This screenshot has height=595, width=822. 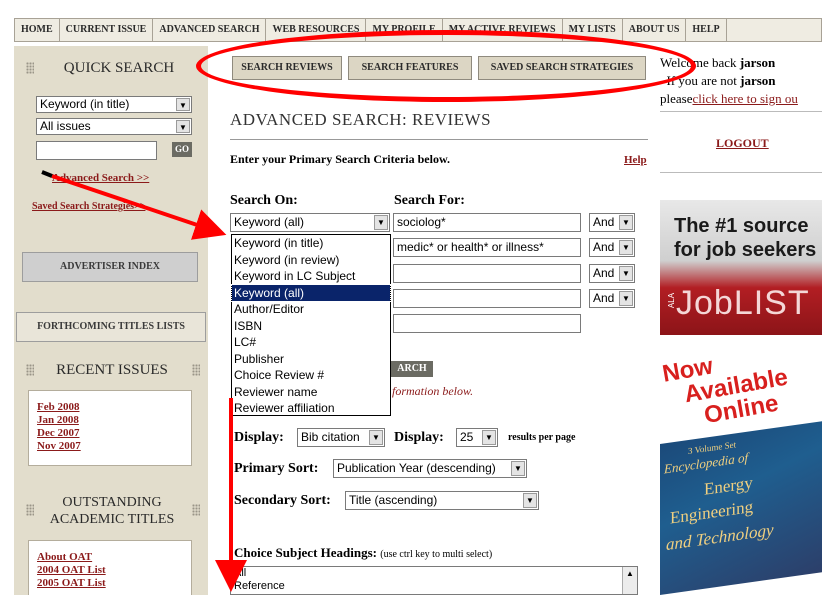 What do you see at coordinates (139, 207) in the screenshot?
I see `red-arrow-diagonal` at bounding box center [139, 207].